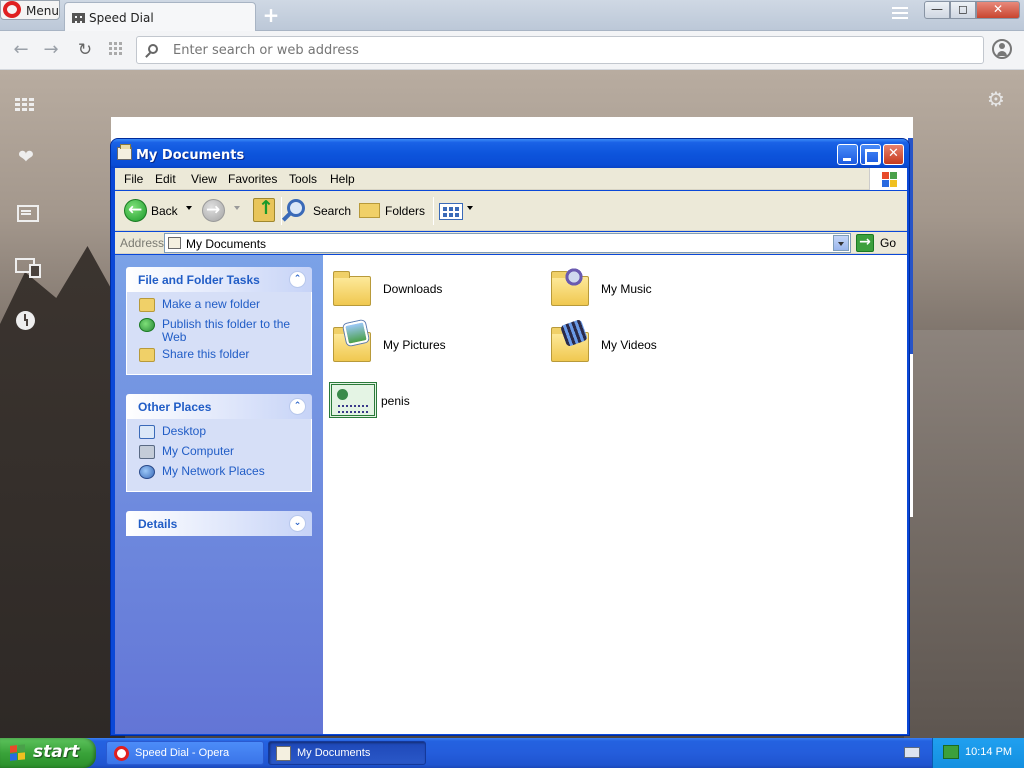  Describe the element at coordinates (189, 208) in the screenshot. I see `back-dropdown-icon` at that location.